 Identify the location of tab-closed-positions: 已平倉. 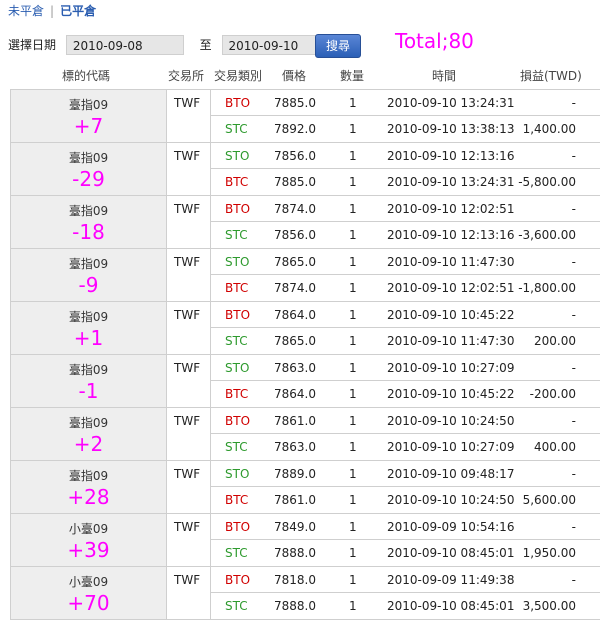
(78, 11).